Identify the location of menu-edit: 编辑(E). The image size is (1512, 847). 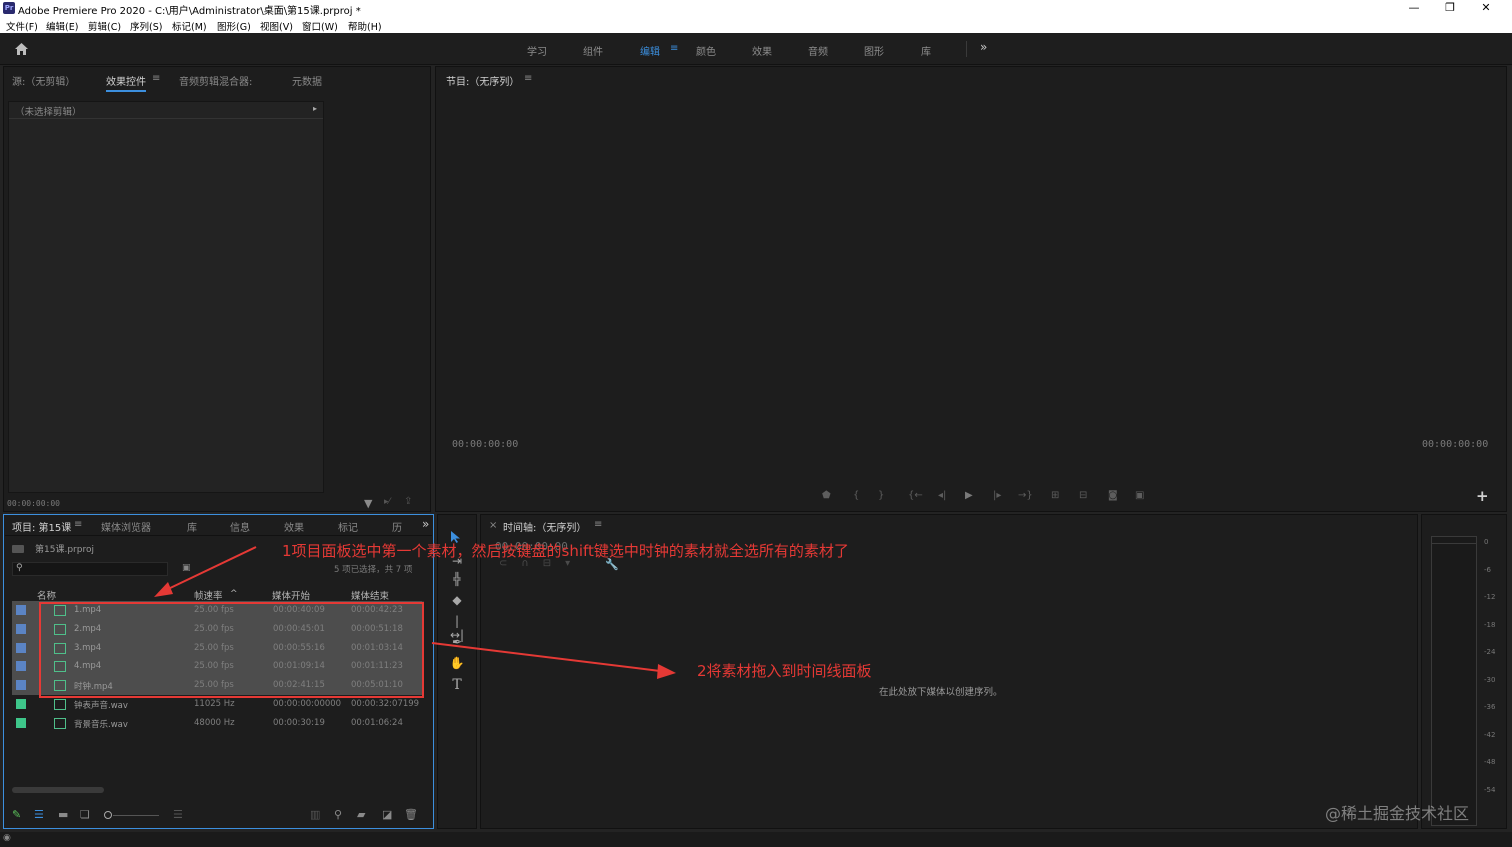
(62, 26).